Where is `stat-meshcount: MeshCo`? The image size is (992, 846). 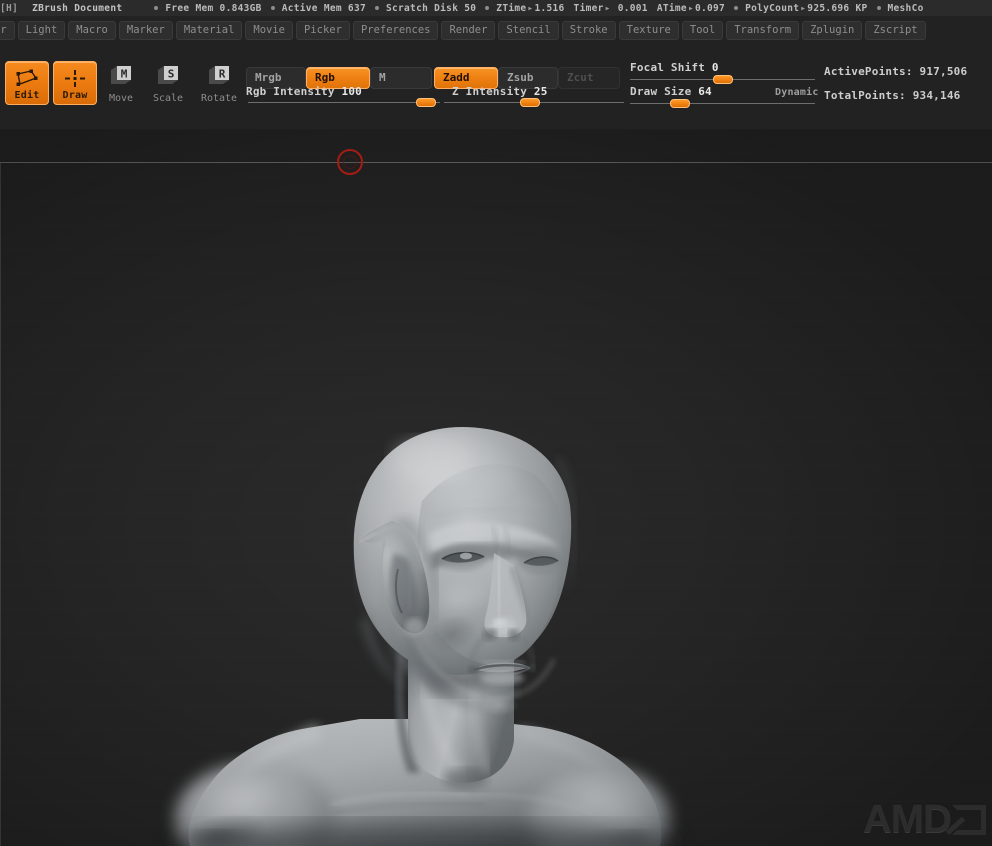
stat-meshcount: MeshCo is located at coordinates (900, 8).